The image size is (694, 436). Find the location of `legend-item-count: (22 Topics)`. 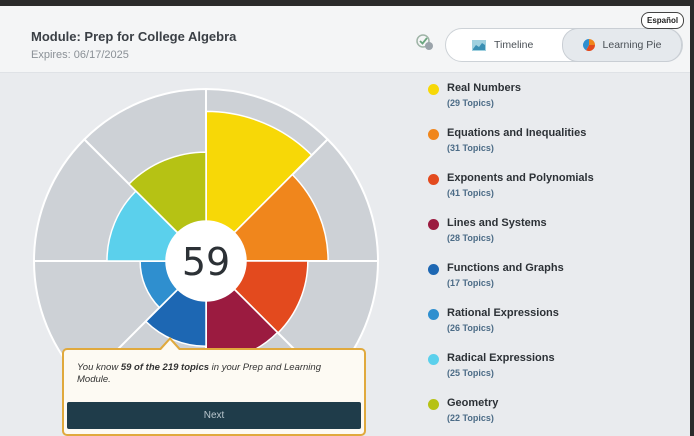

legend-item-count: (22 Topics) is located at coordinates (470, 418).